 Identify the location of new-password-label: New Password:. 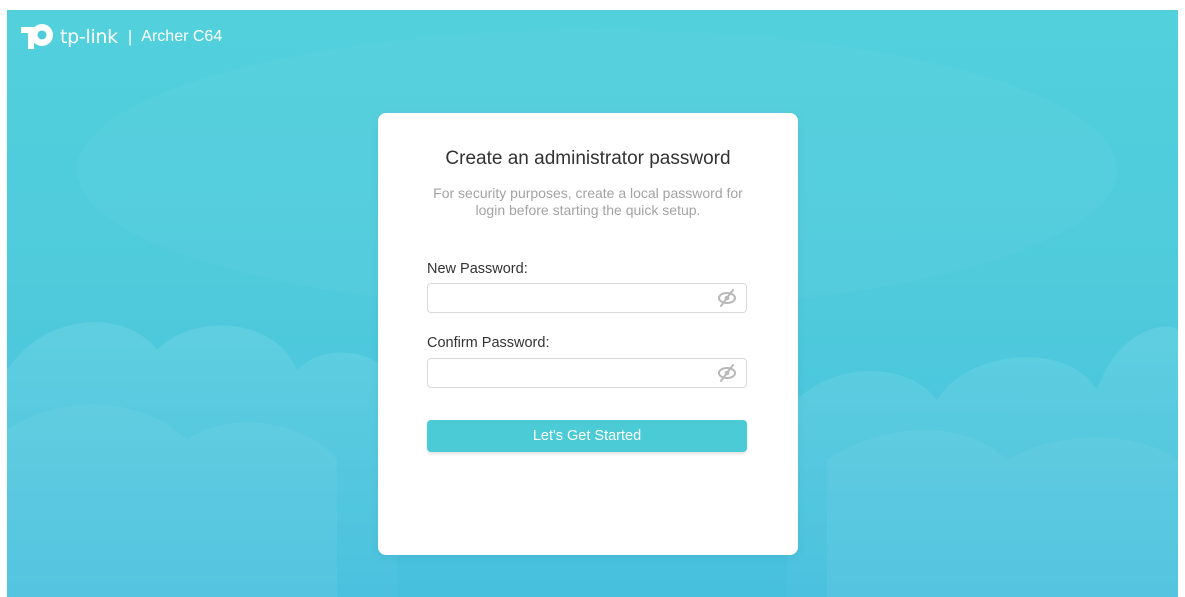
(477, 269).